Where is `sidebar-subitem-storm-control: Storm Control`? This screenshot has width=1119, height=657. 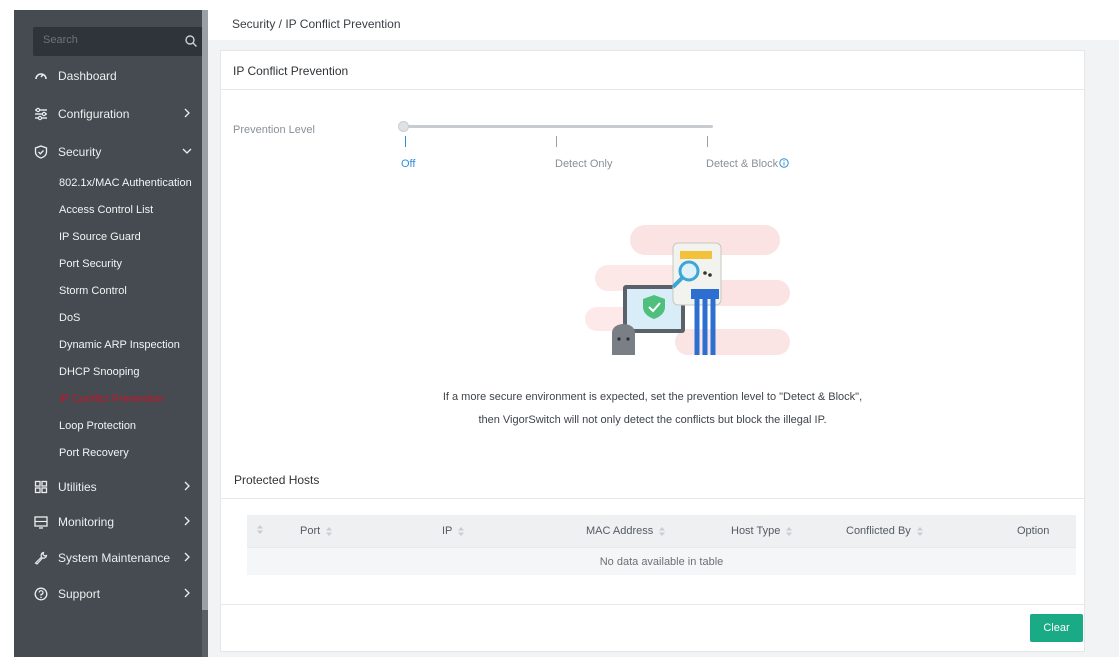
sidebar-subitem-storm-control: Storm Control is located at coordinates (93, 291).